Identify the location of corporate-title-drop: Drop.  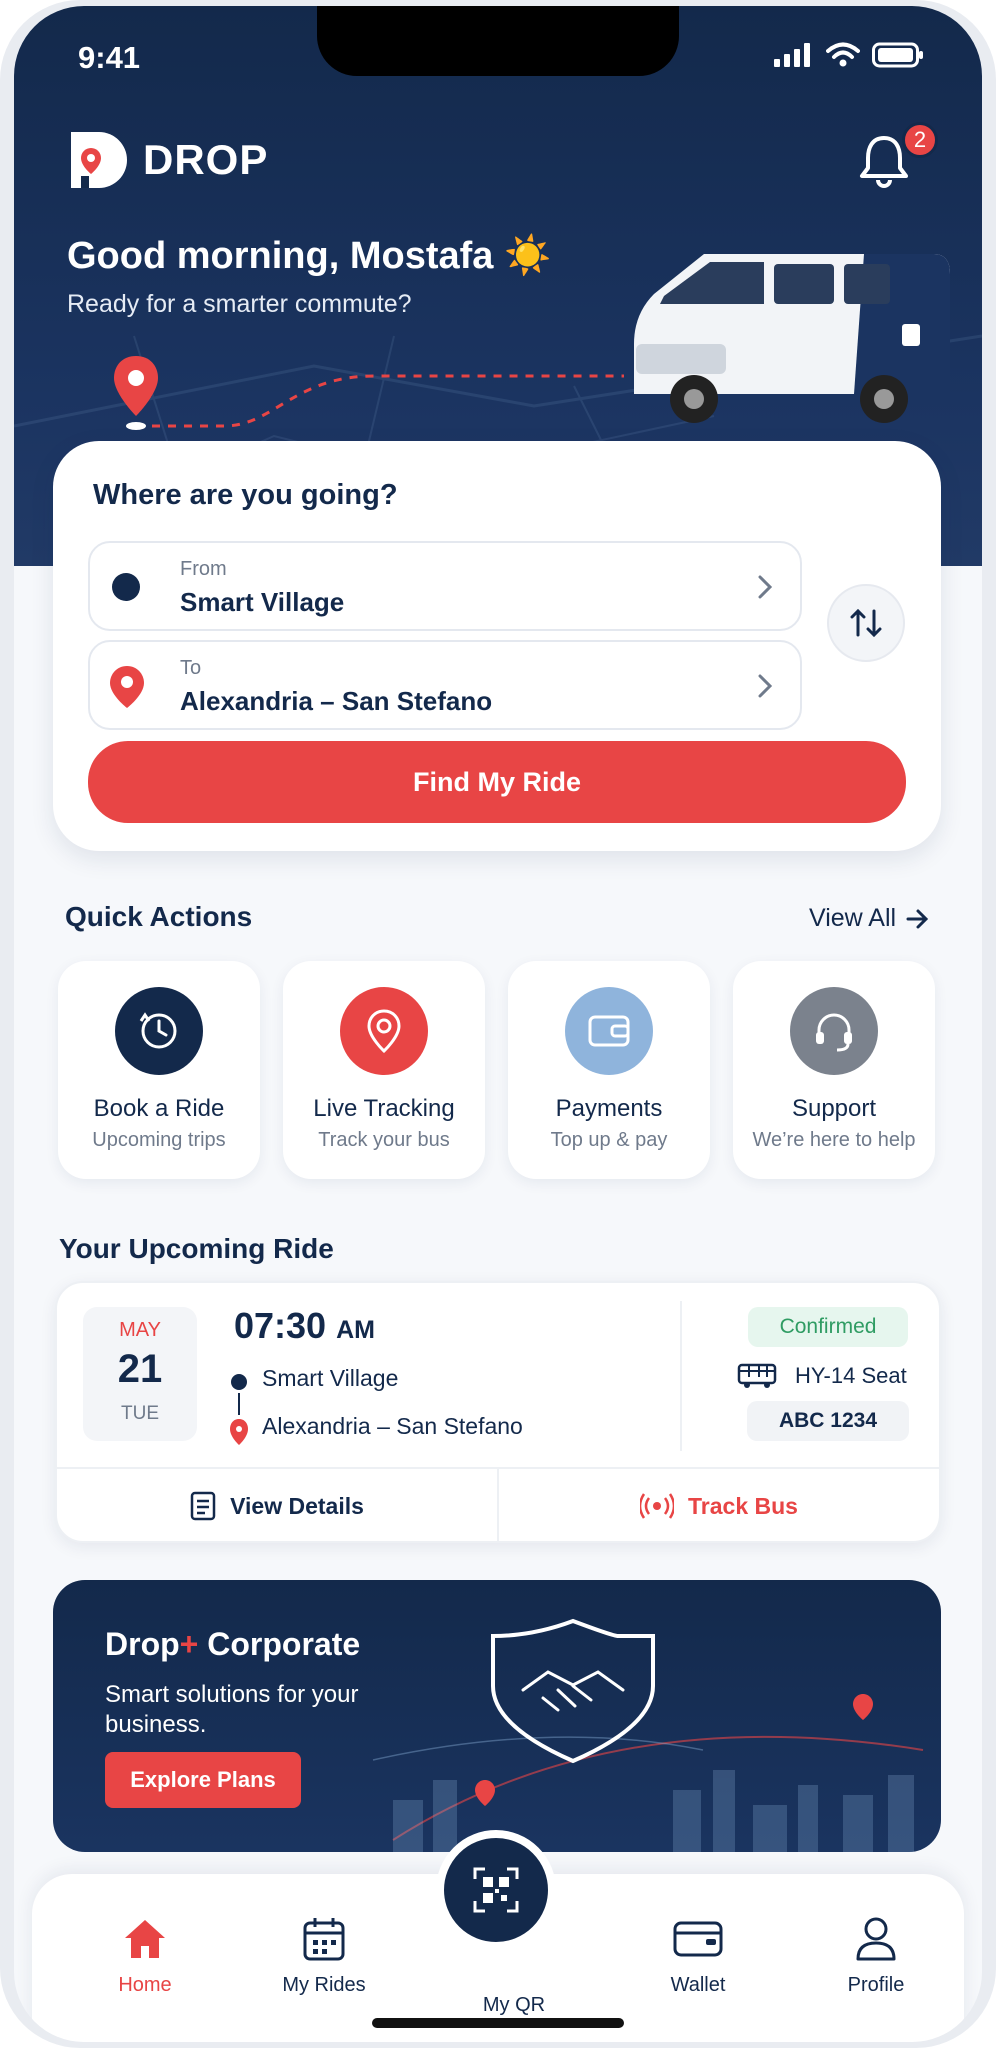
(142, 1644).